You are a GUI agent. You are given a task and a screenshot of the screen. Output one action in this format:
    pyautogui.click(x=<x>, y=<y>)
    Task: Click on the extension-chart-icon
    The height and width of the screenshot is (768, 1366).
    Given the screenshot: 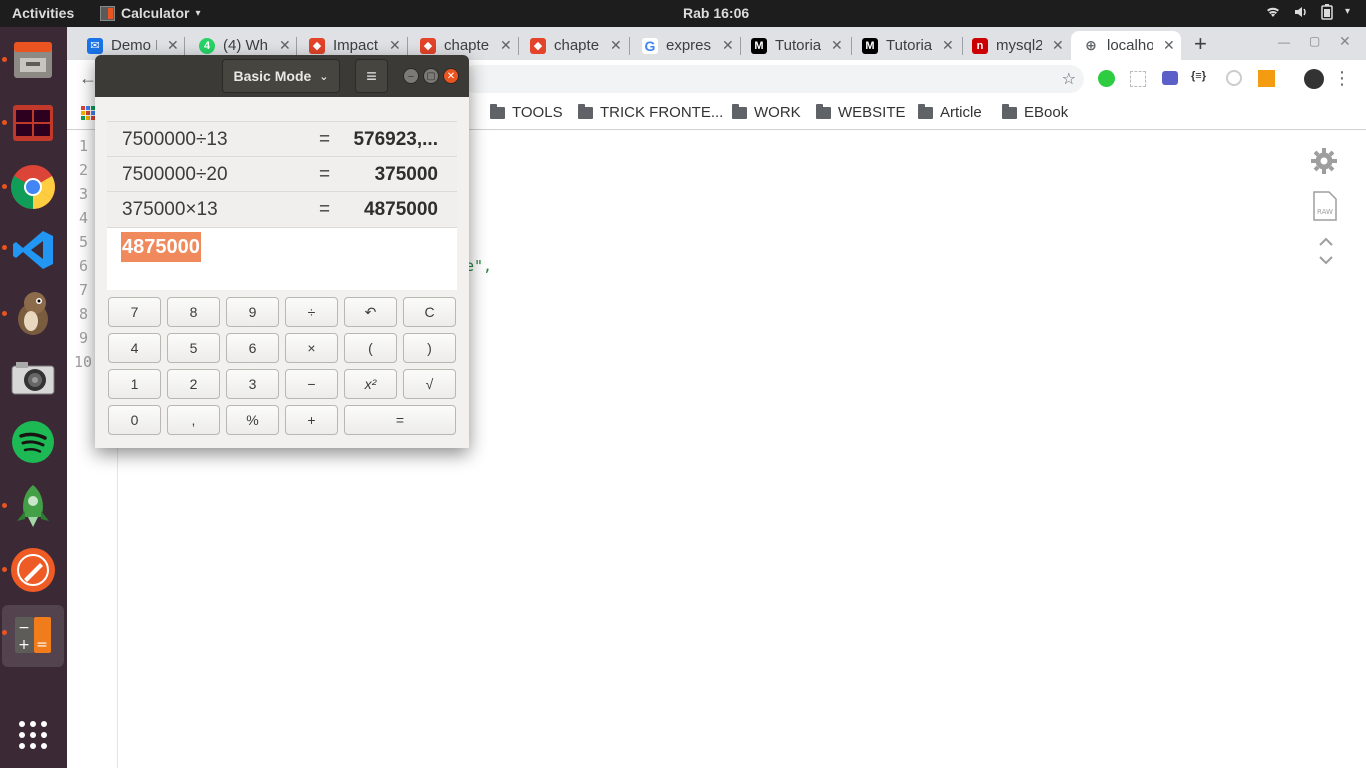 What is the action you would take?
    pyautogui.click(x=1266, y=78)
    